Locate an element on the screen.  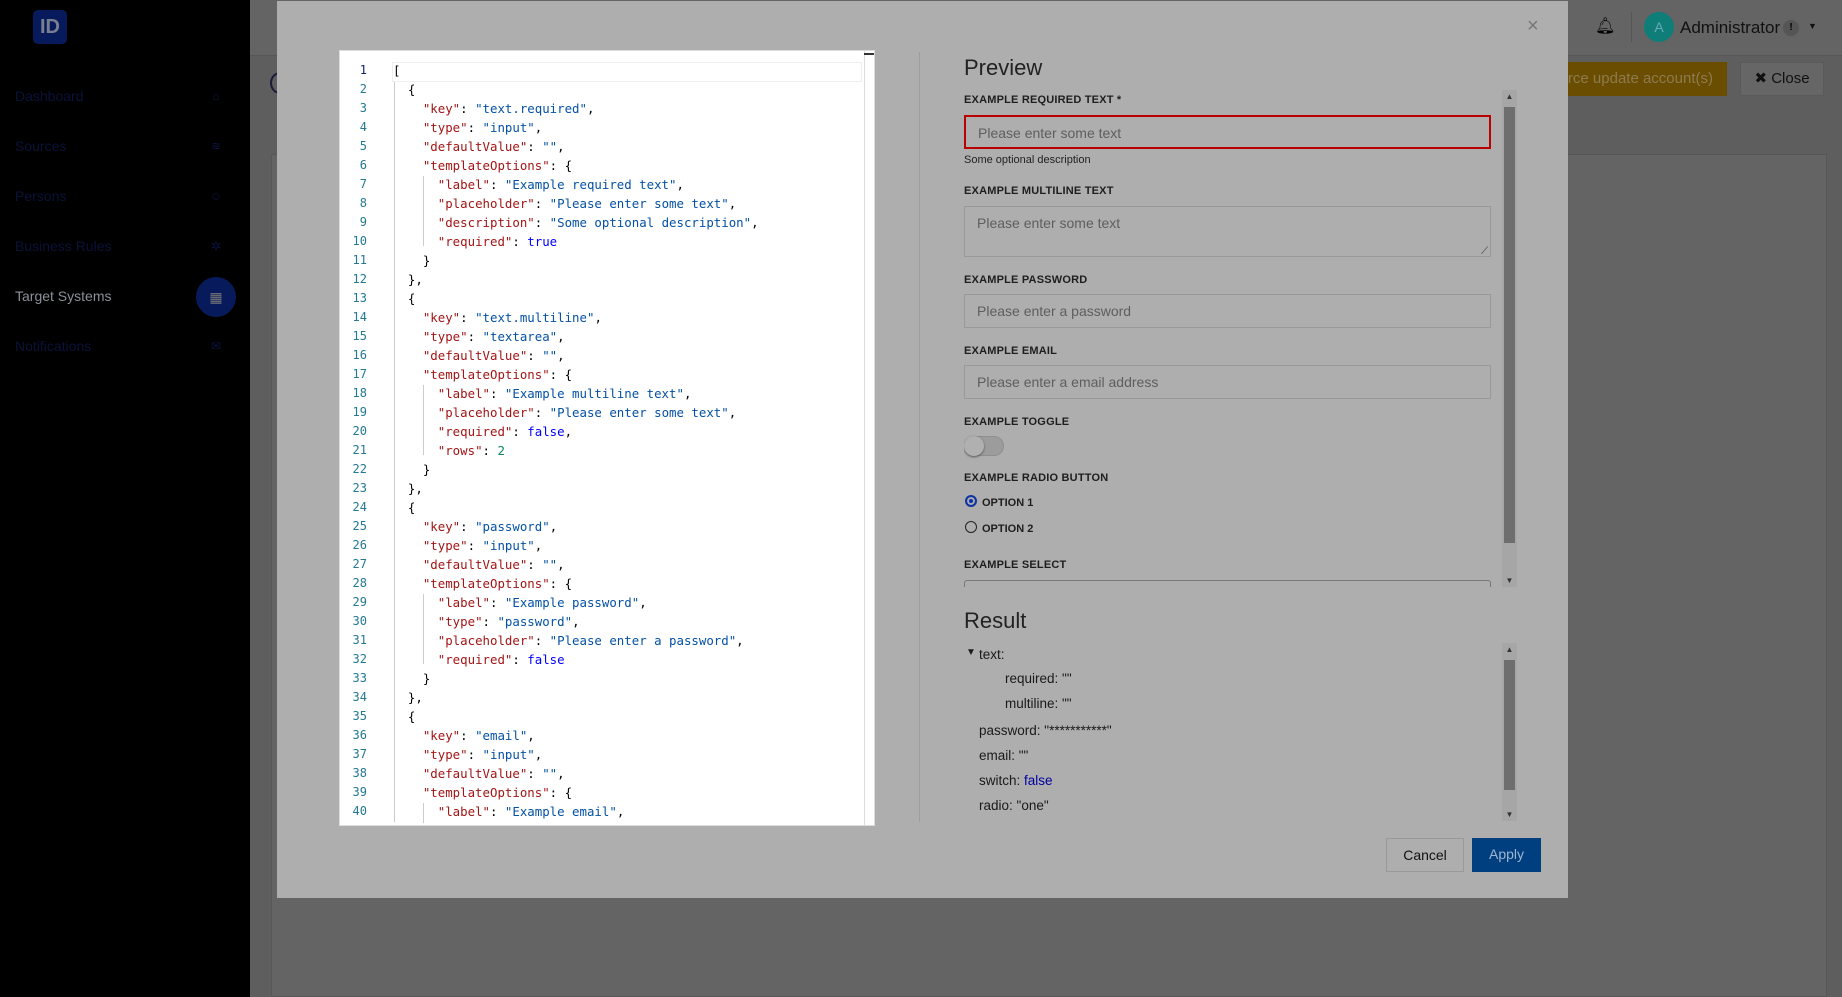
chevron-down-icon: ▼ is located at coordinates (1812, 26).